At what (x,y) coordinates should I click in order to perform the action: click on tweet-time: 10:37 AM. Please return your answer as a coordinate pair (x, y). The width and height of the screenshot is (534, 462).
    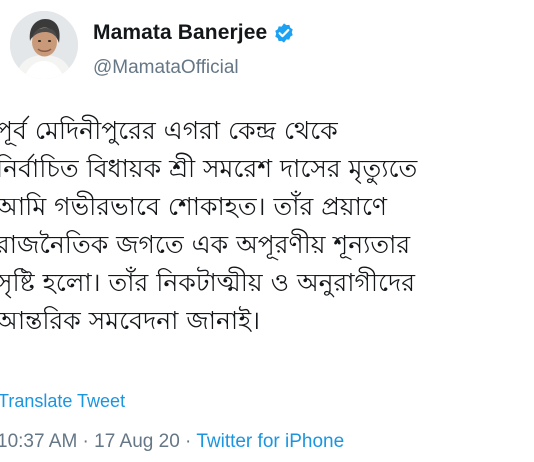
    Looking at the image, I should click on (38, 441).